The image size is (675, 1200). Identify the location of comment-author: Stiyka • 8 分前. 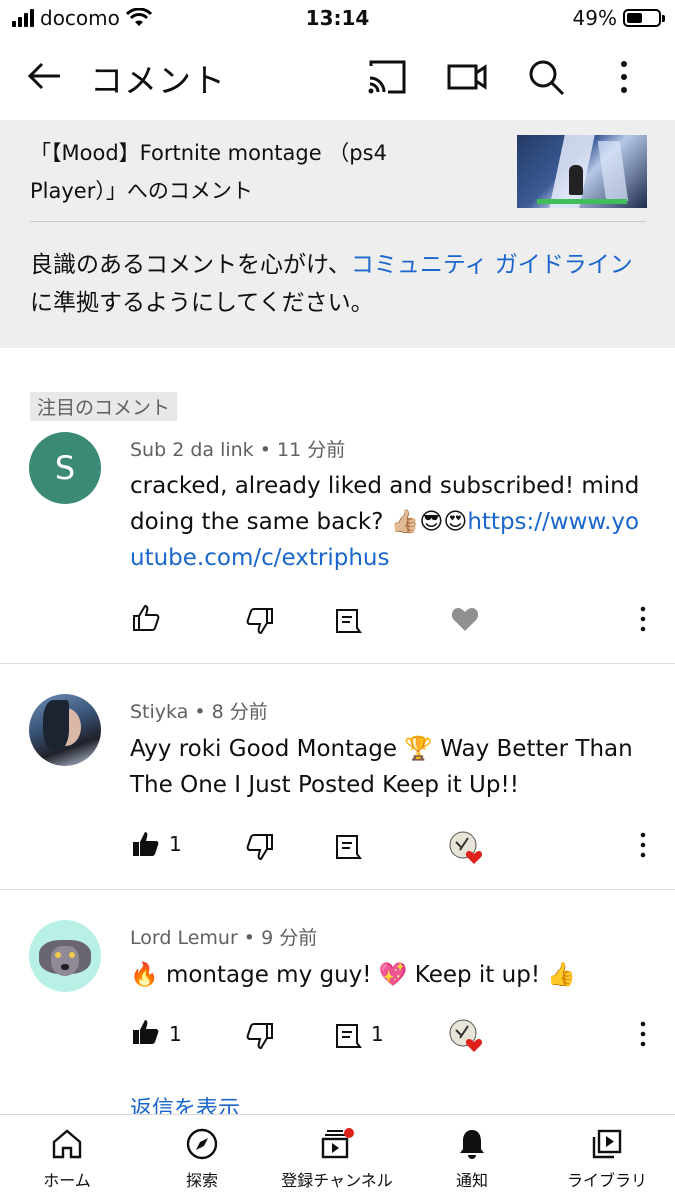
(199, 710).